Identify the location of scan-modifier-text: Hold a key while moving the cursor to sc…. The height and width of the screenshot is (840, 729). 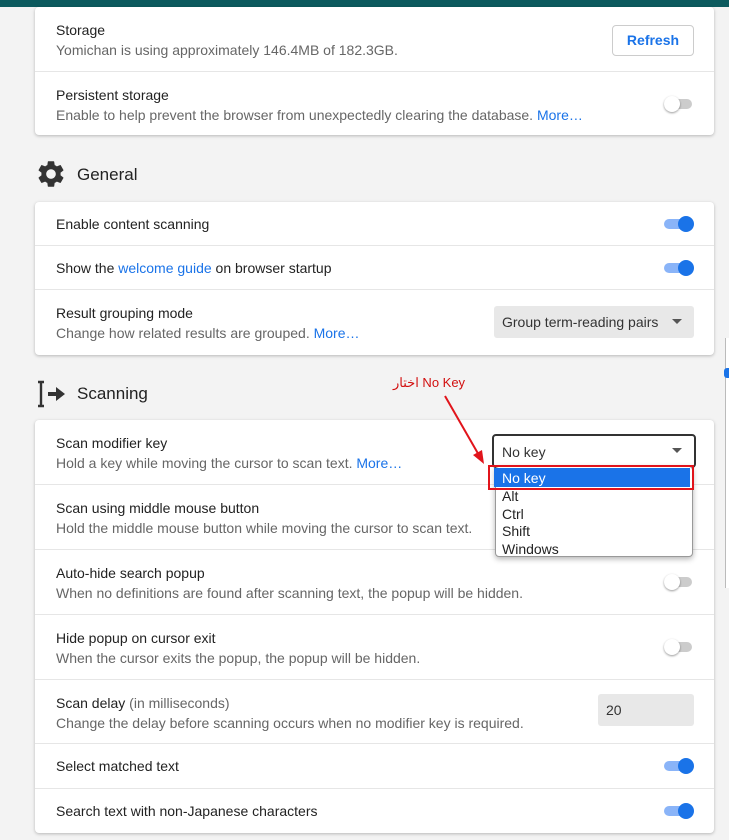
(204, 463).